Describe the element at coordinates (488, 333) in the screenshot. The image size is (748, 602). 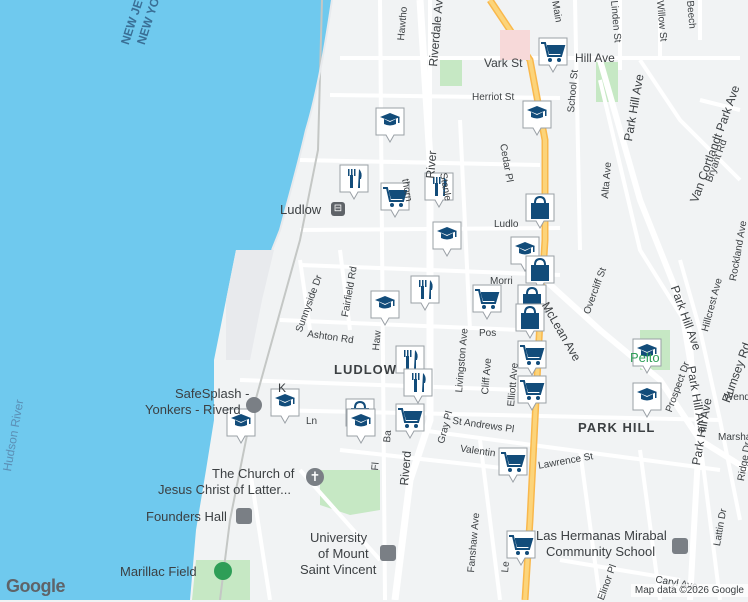
I see `street-post: Pos` at that location.